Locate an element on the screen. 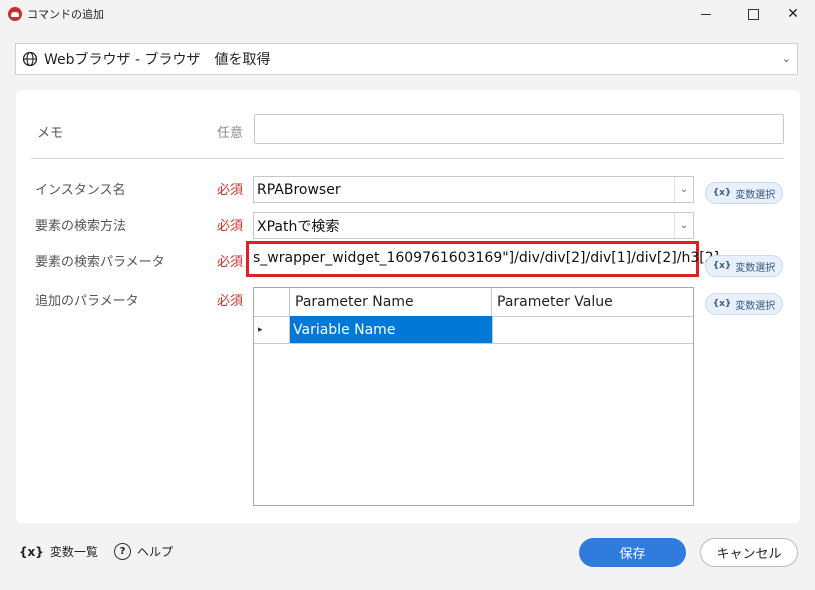 This screenshot has height=590, width=815. minimize-icon is located at coordinates (706, 14).